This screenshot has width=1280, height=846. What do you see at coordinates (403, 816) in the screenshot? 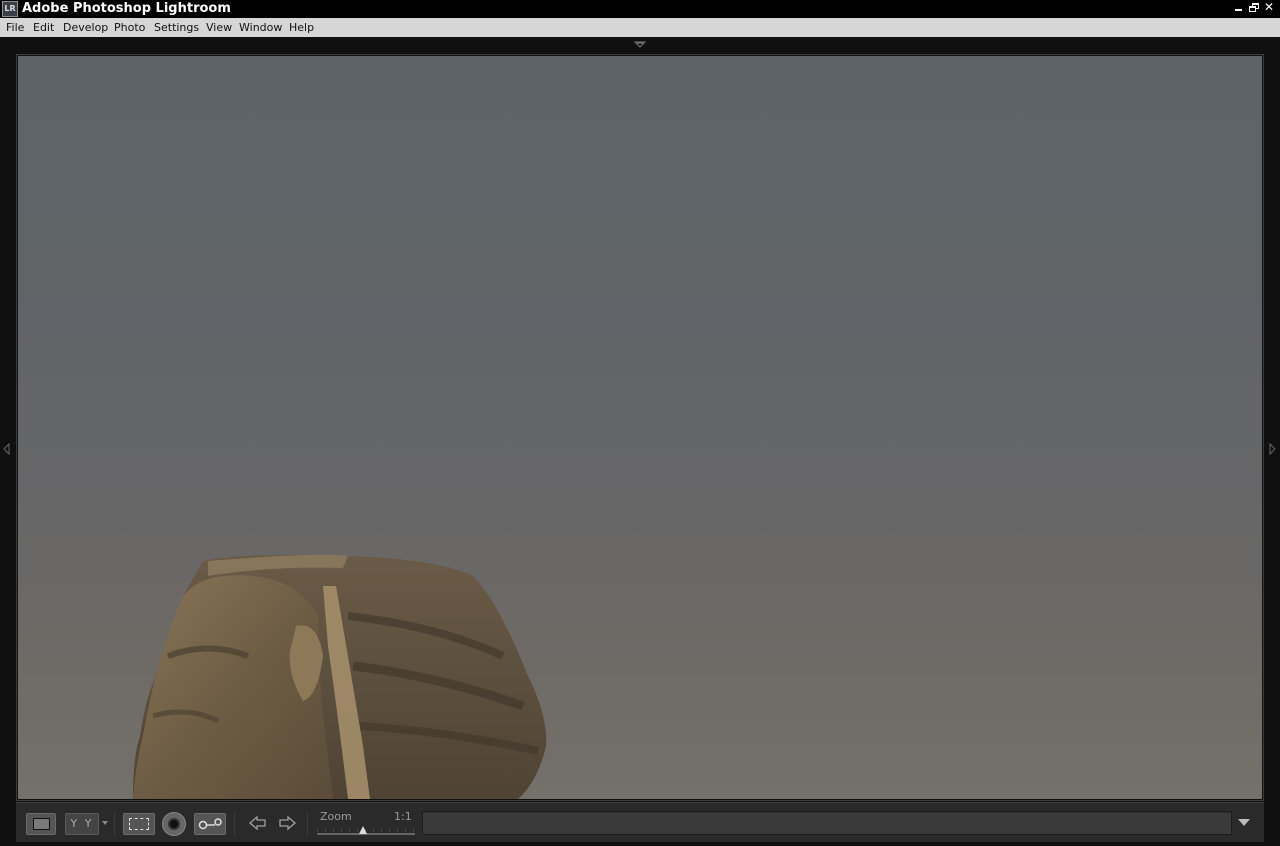
I see `zoom-value: 1:1` at bounding box center [403, 816].